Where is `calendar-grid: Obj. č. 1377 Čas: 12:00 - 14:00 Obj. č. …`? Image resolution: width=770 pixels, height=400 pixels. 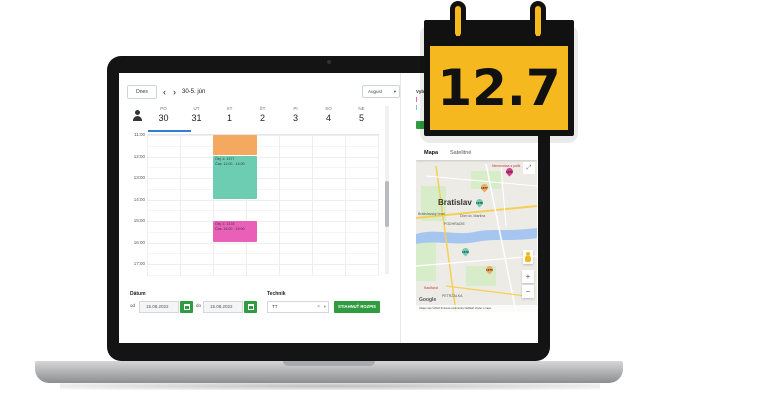 calendar-grid: Obj. č. 1377 Čas: 12:00 - 14:00 Obj. č. … is located at coordinates (256, 204).